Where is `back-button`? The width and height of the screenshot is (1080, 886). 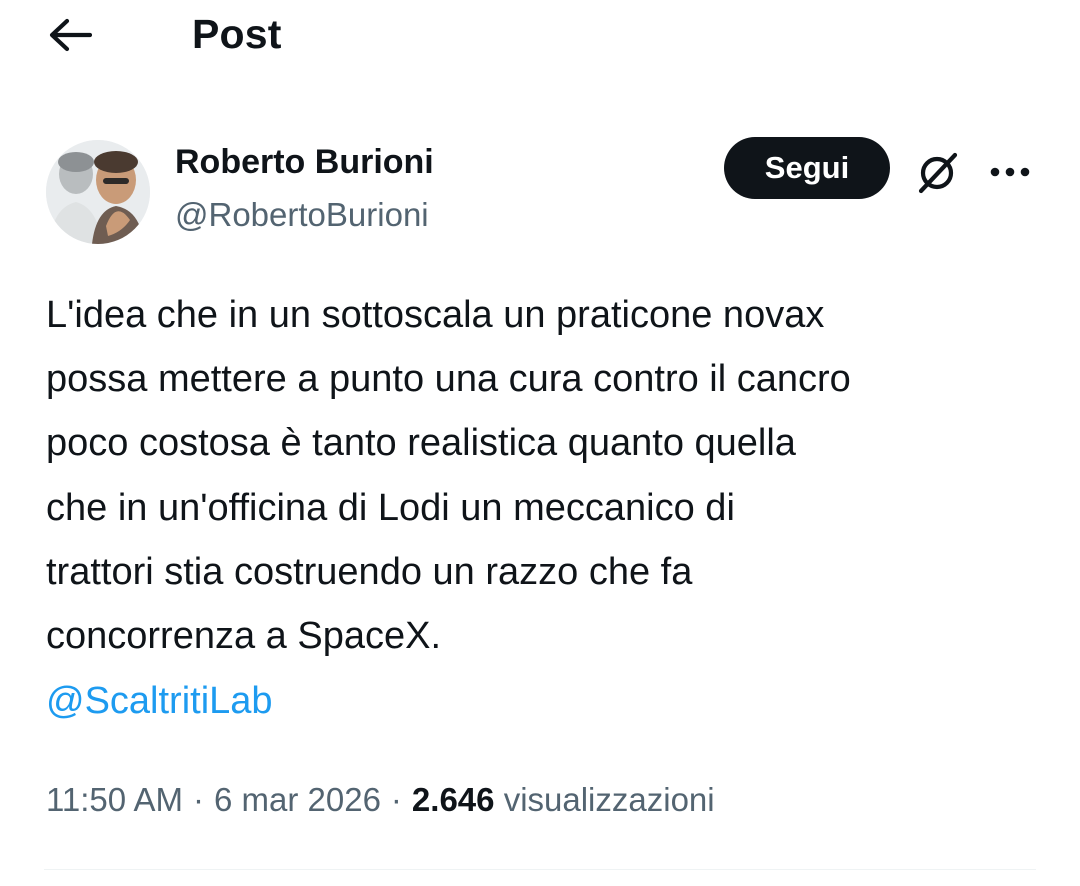
back-button is located at coordinates (70, 35).